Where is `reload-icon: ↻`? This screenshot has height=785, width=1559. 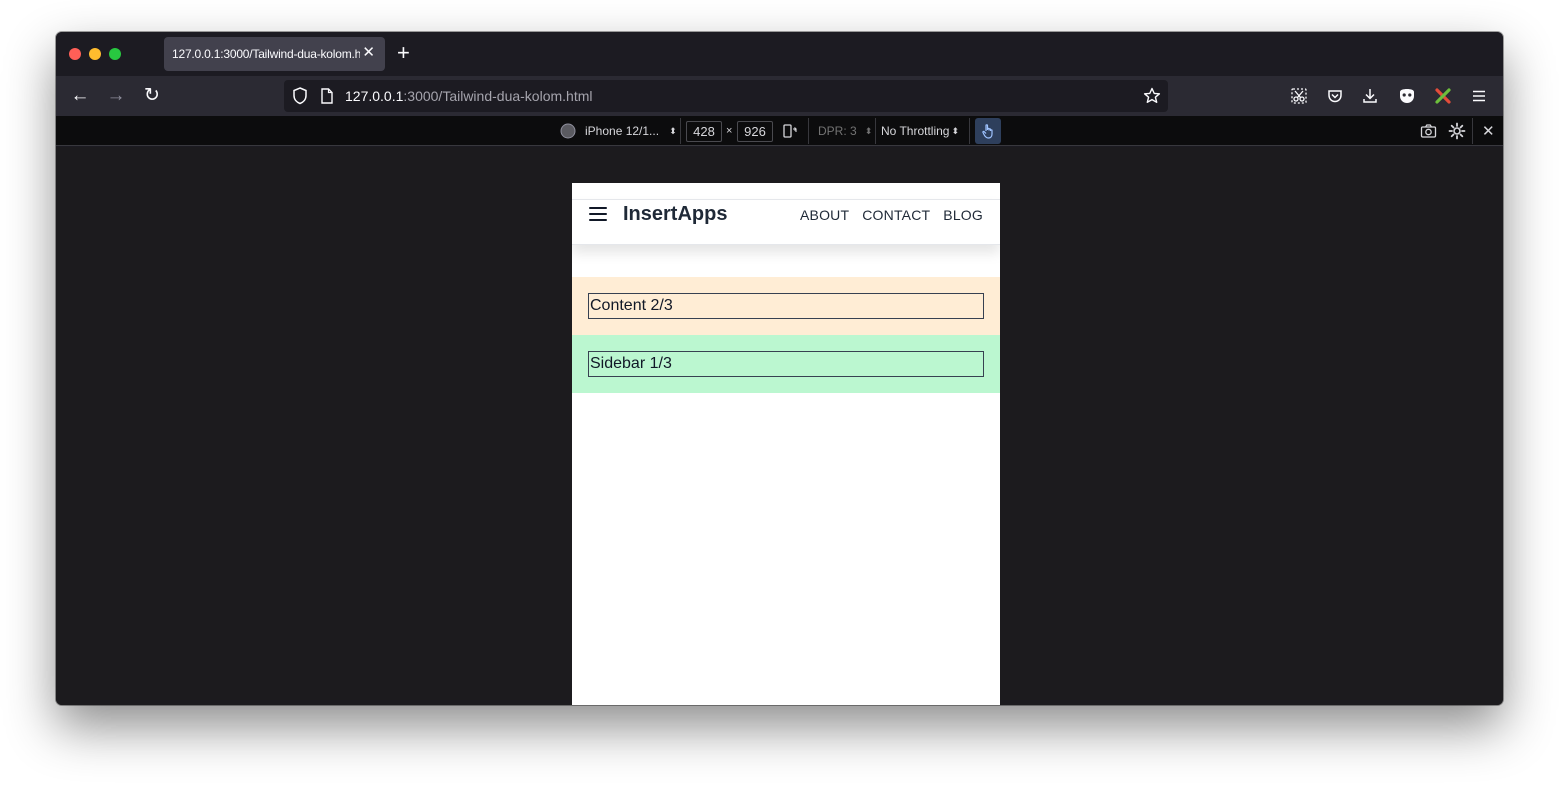 reload-icon: ↻ is located at coordinates (152, 97).